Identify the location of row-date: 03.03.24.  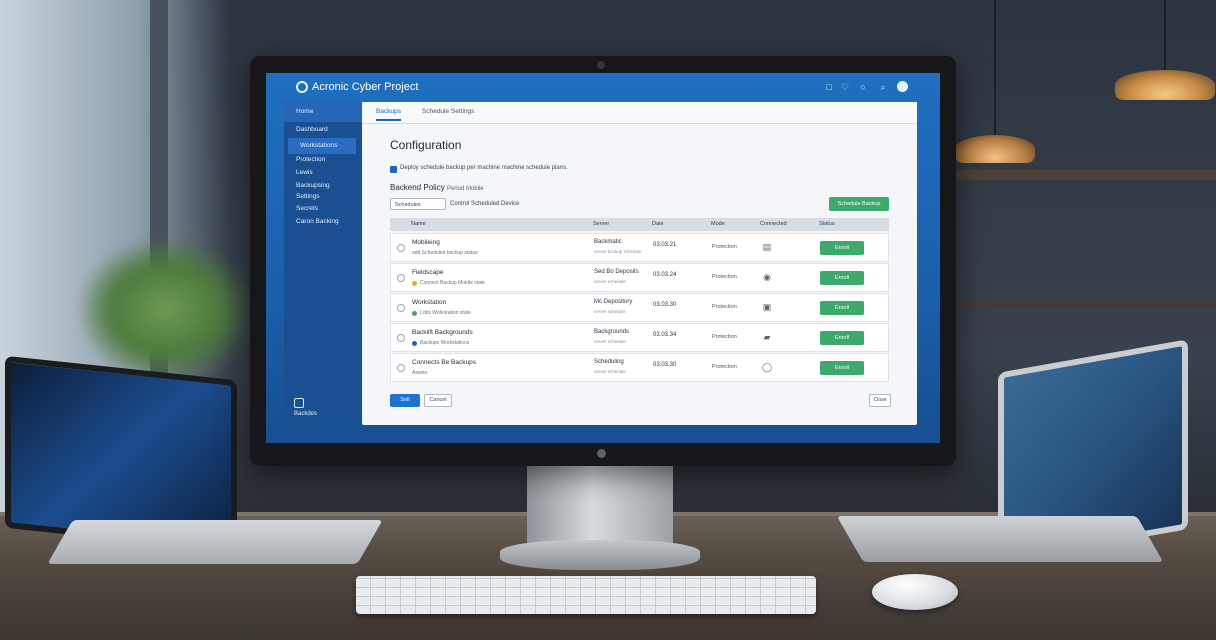
(665, 275).